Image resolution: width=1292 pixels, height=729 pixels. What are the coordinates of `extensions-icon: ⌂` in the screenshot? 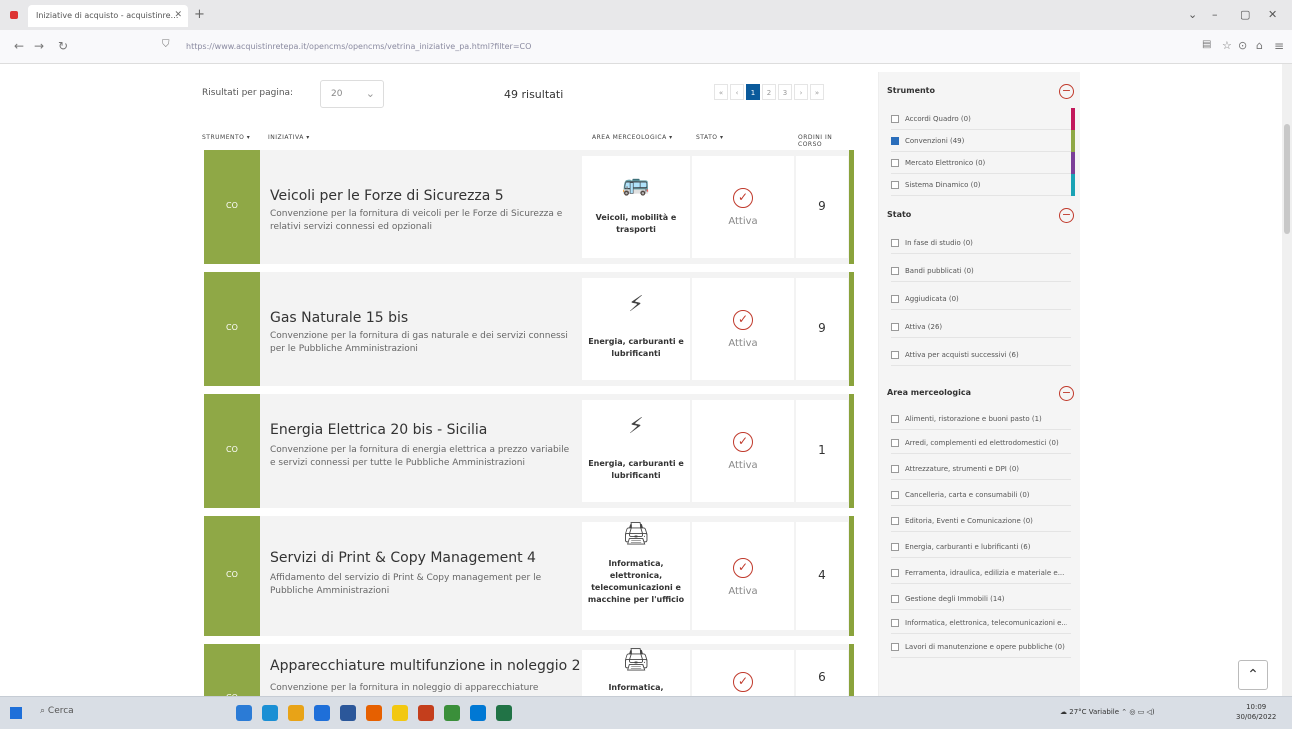 It's located at (1259, 45).